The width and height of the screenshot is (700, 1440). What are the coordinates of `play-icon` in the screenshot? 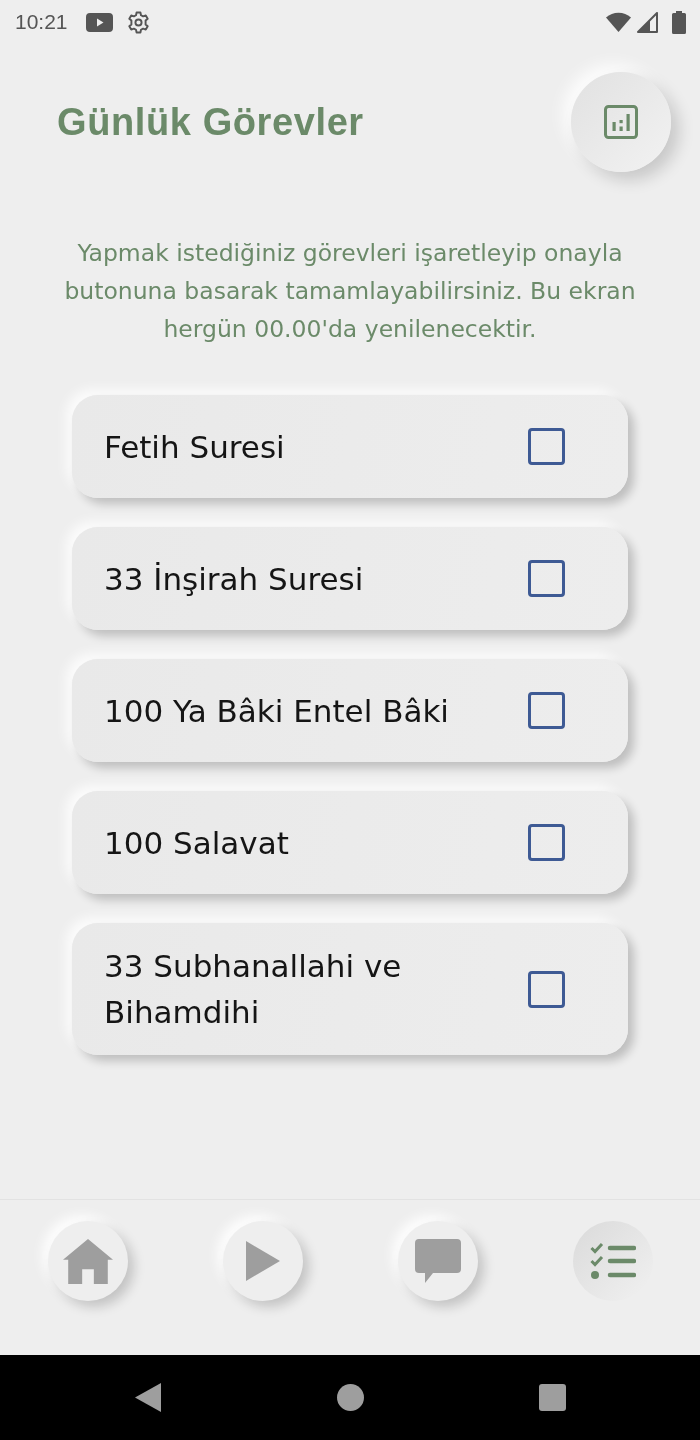 It's located at (262, 1261).